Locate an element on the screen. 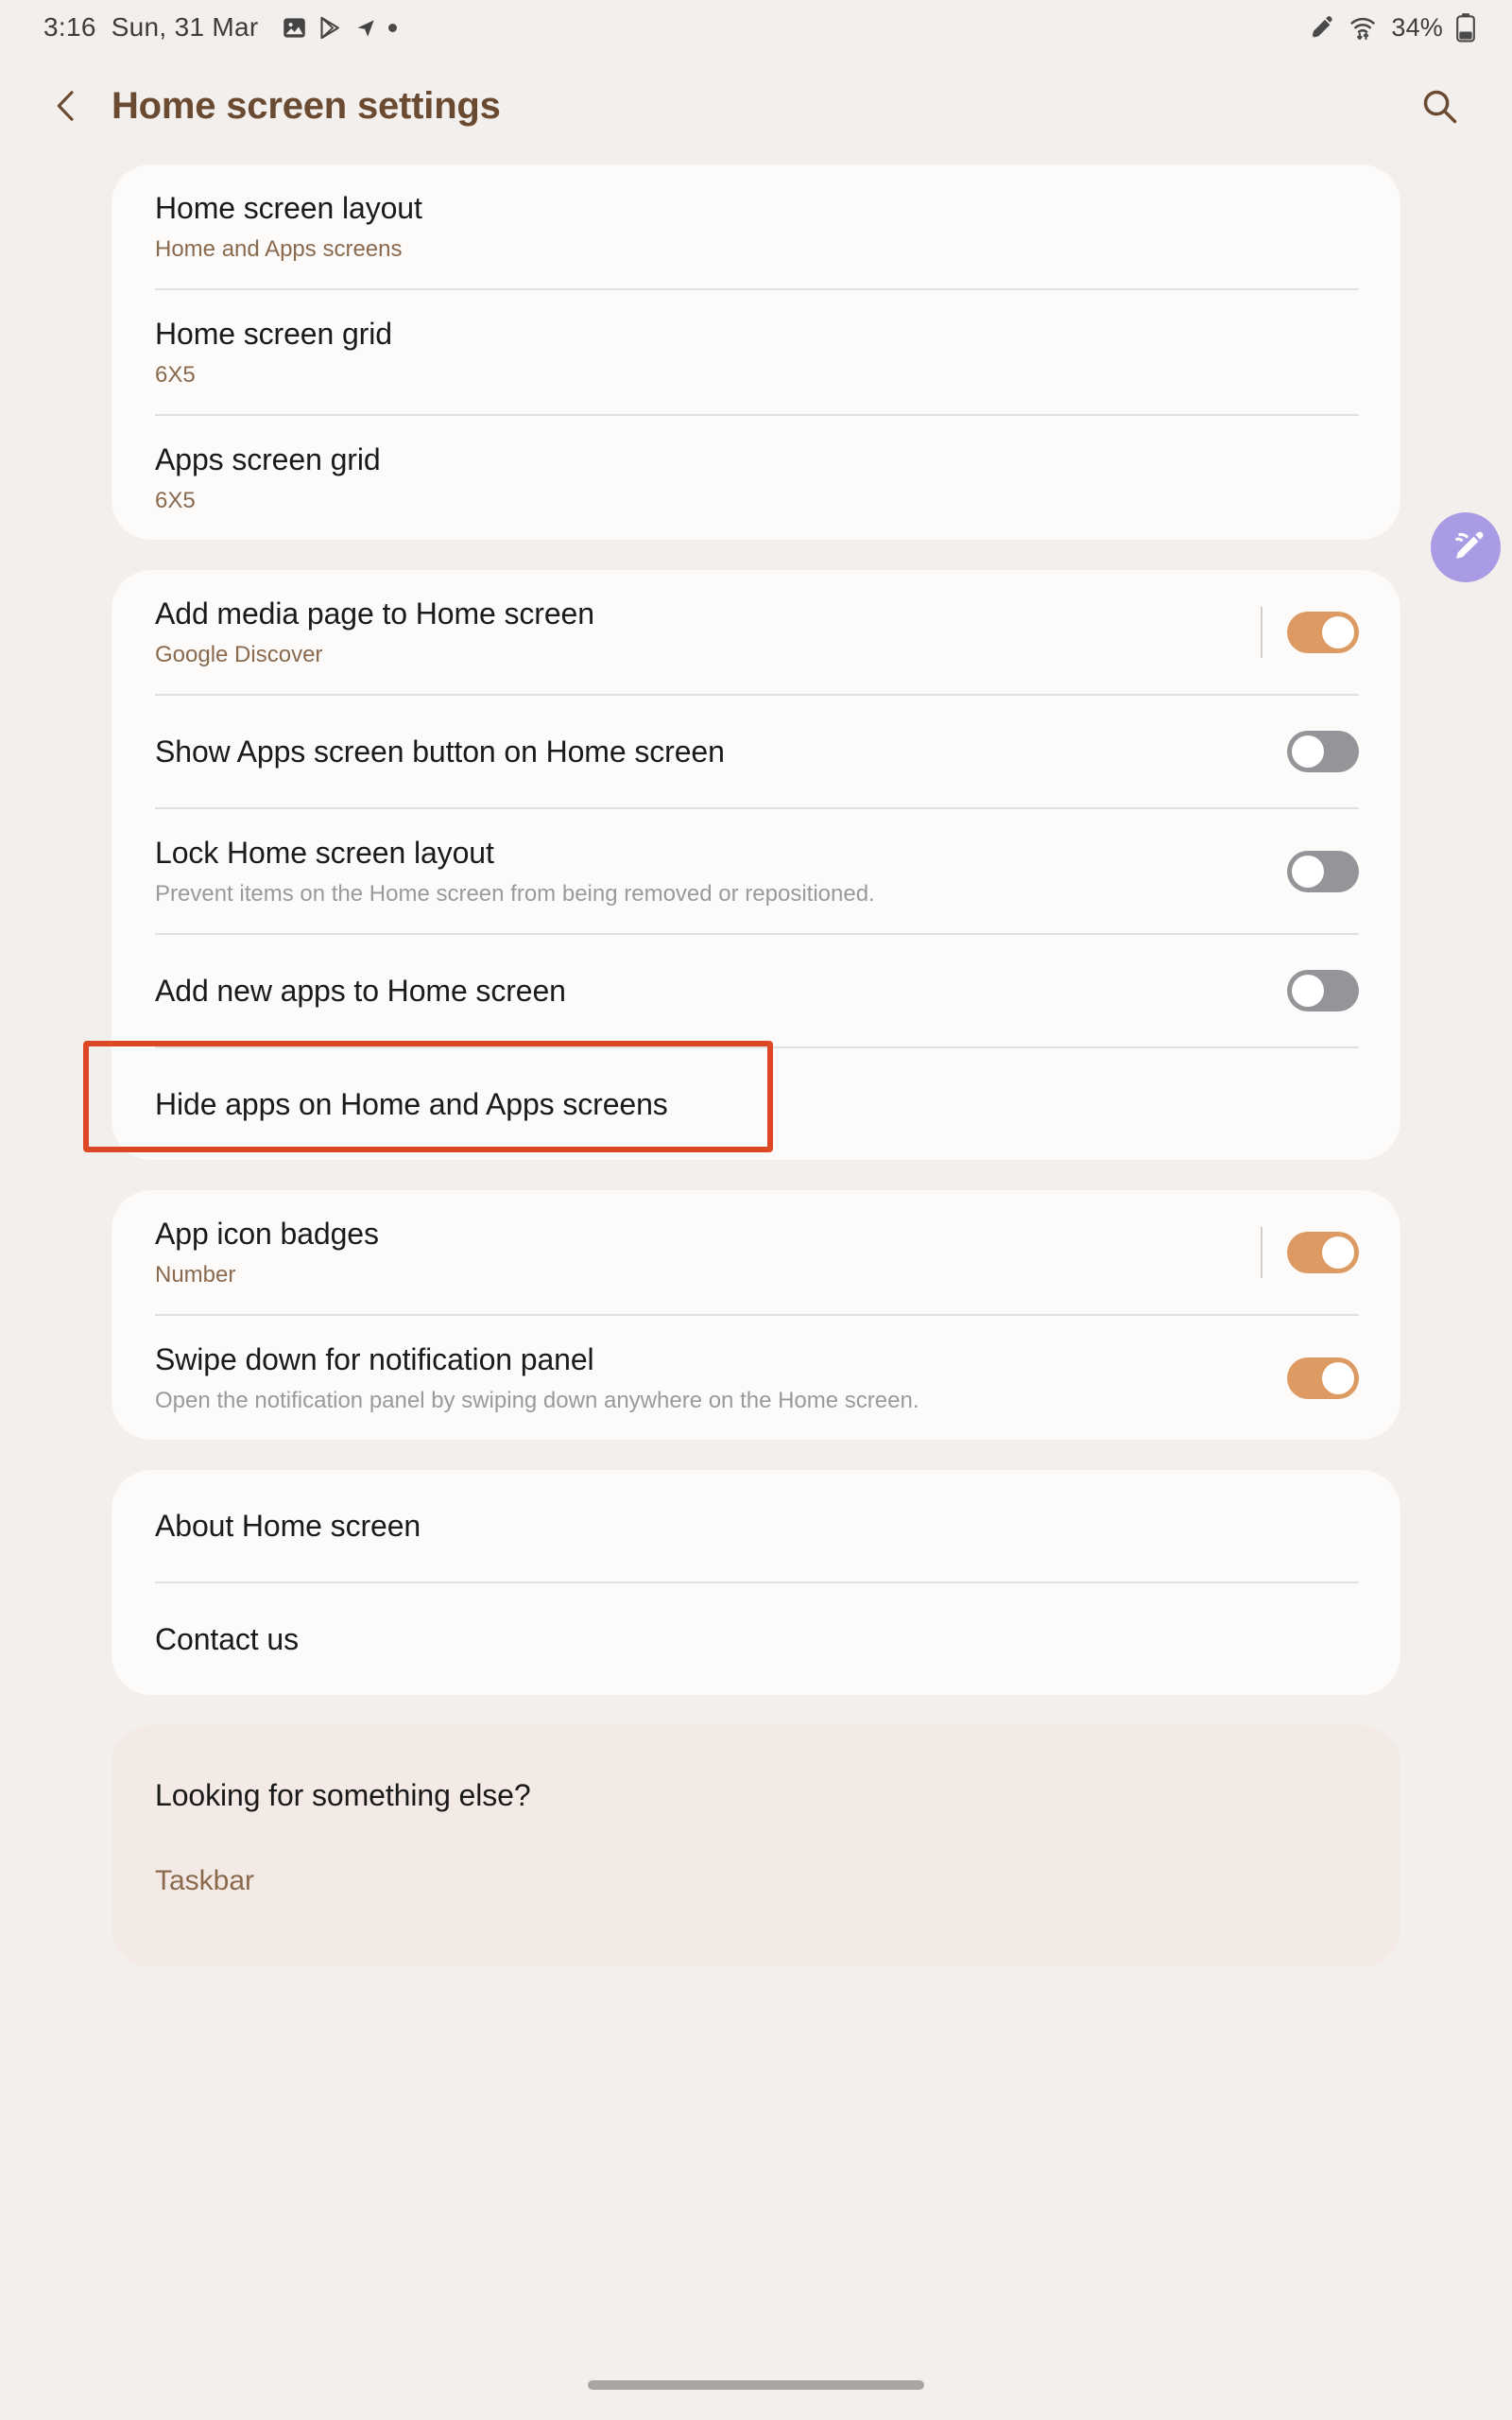  row-contact-us: Contact us is located at coordinates (756, 1639).